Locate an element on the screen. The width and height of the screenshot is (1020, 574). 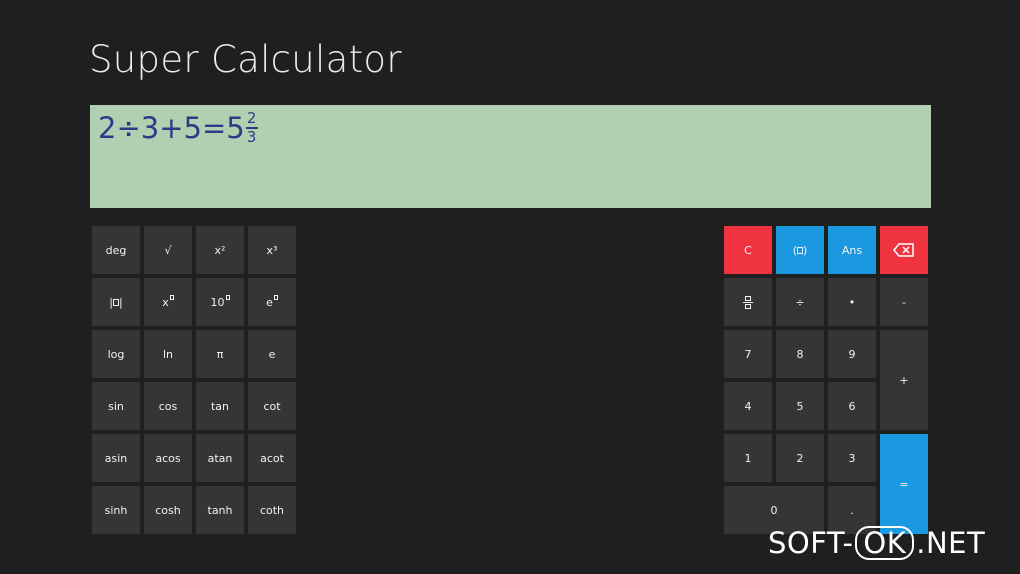
deg-key: deg is located at coordinates (116, 250).